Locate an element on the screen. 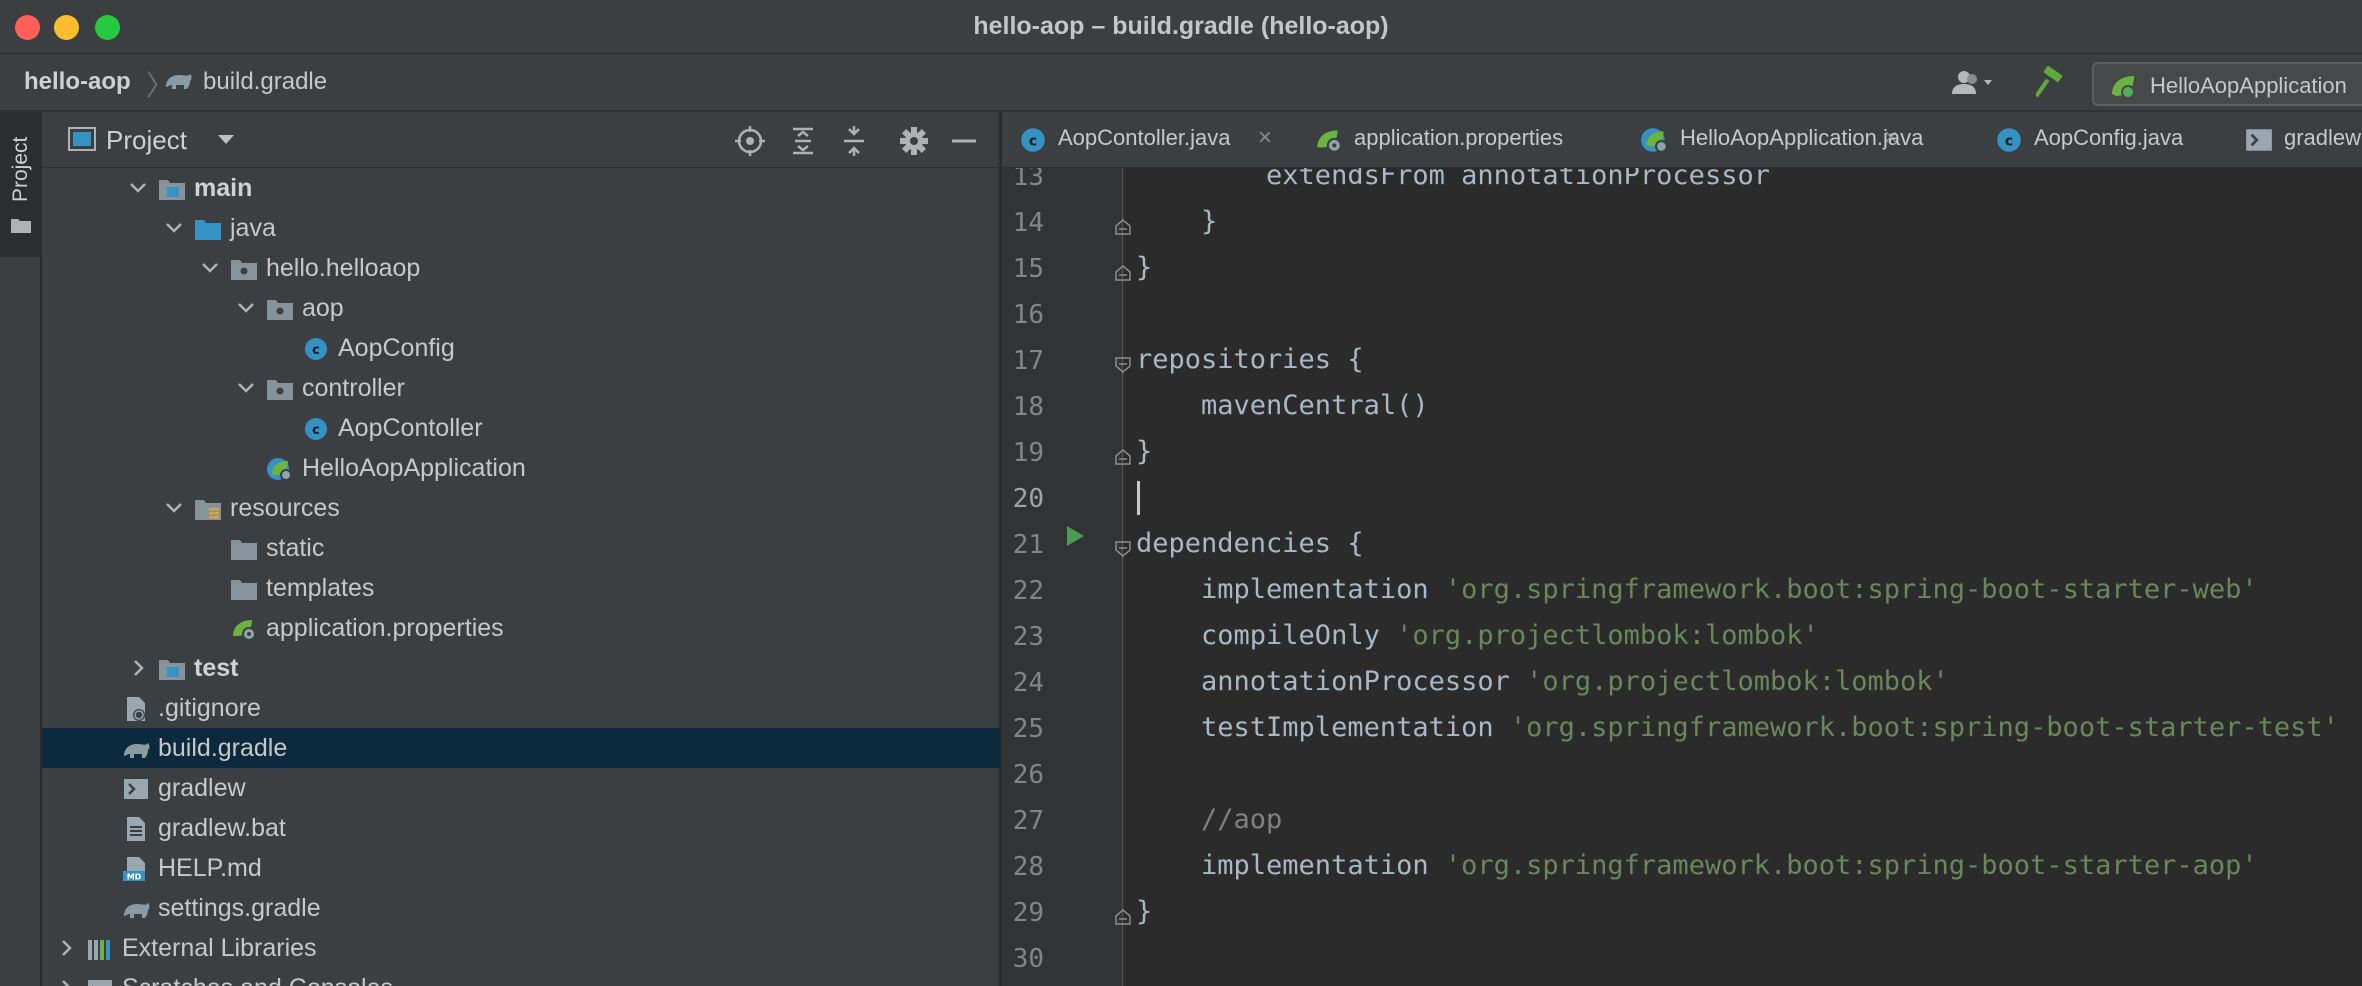 This screenshot has width=2362, height=986. code-line: repositories { is located at coordinates (1250, 359).